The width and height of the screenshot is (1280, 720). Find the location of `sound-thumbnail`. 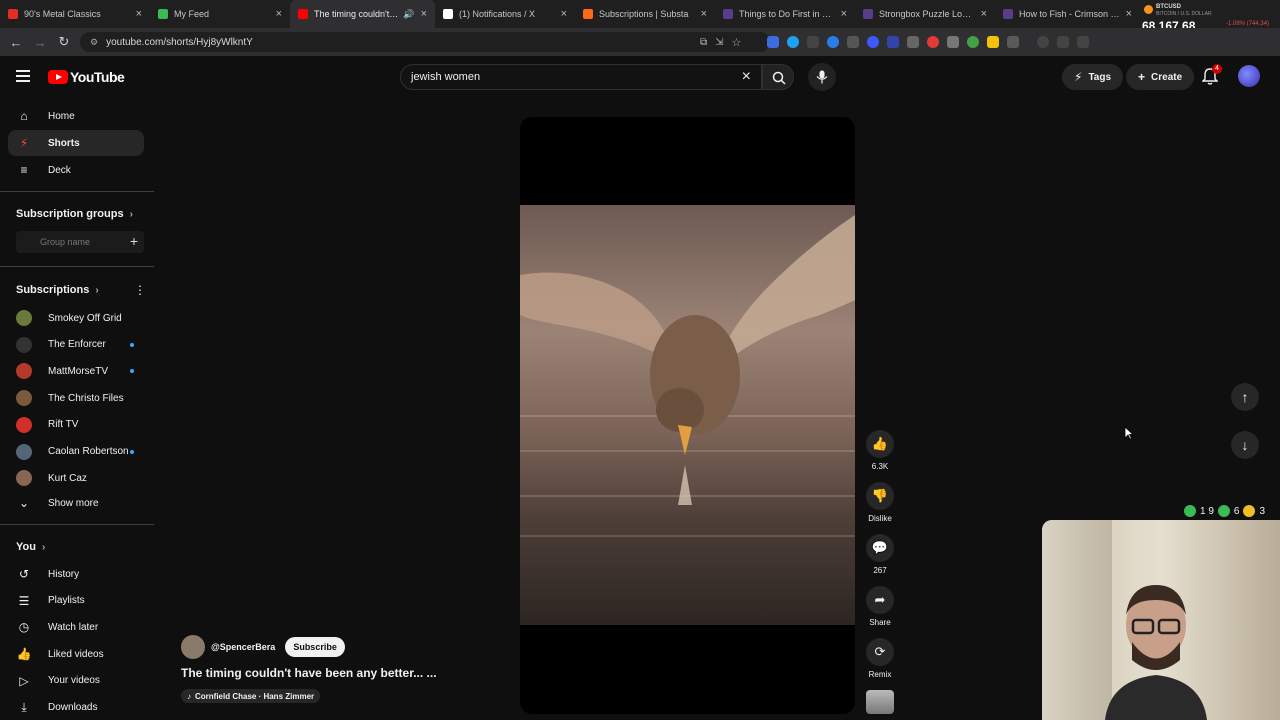

sound-thumbnail is located at coordinates (880, 702).